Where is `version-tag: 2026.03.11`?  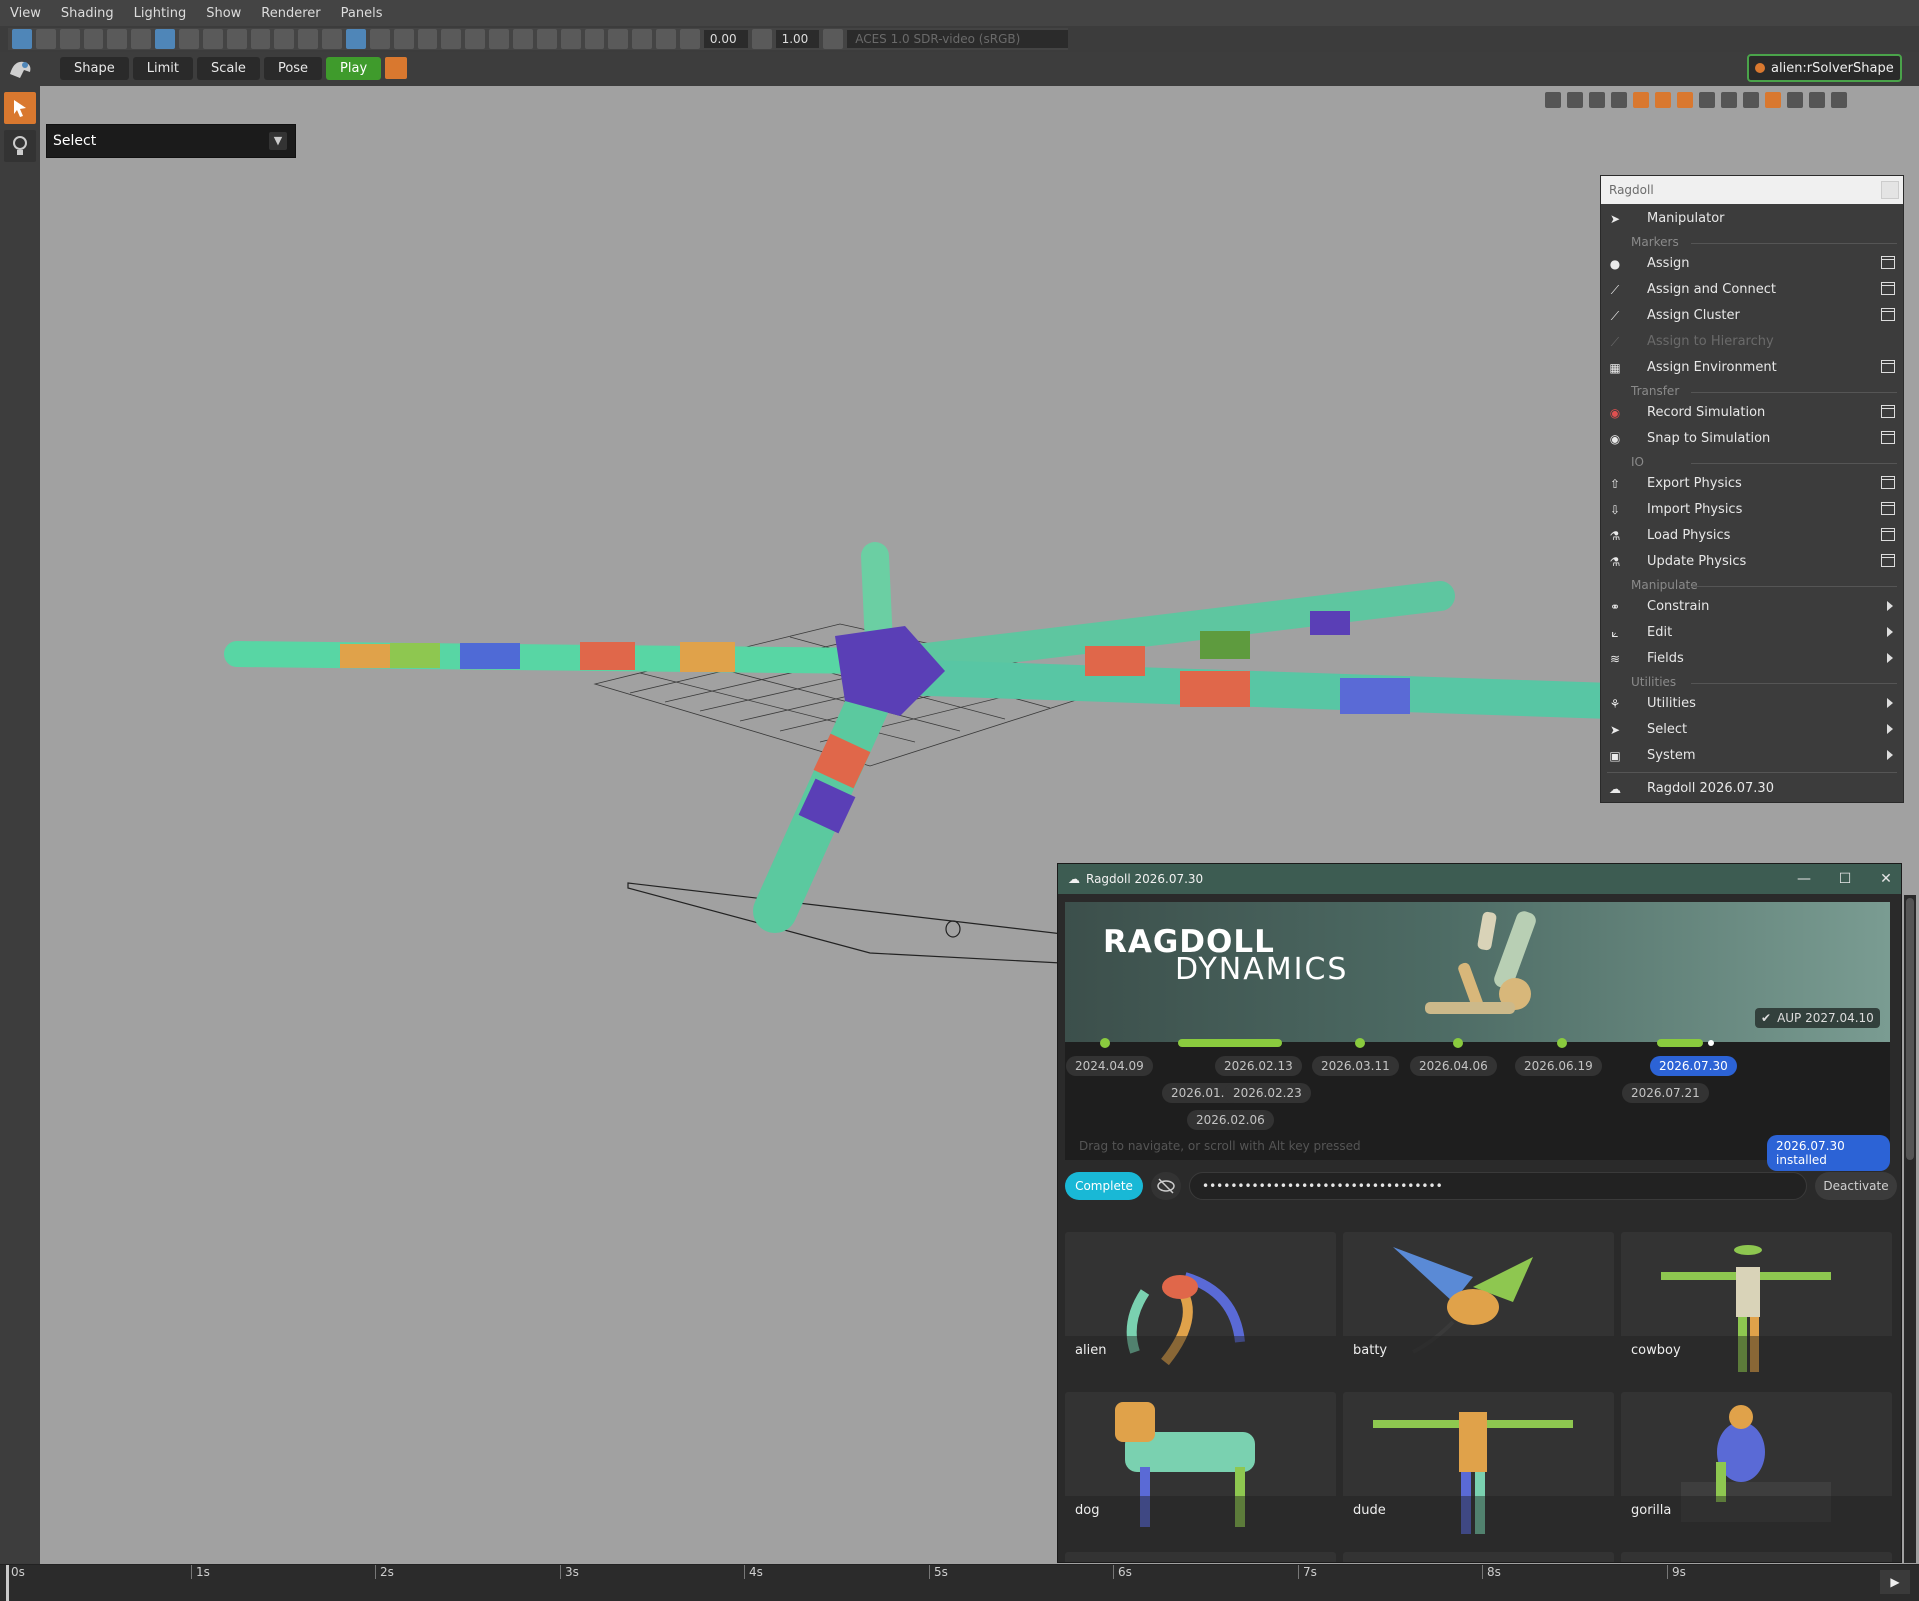 version-tag: 2026.03.11 is located at coordinates (1355, 1066).